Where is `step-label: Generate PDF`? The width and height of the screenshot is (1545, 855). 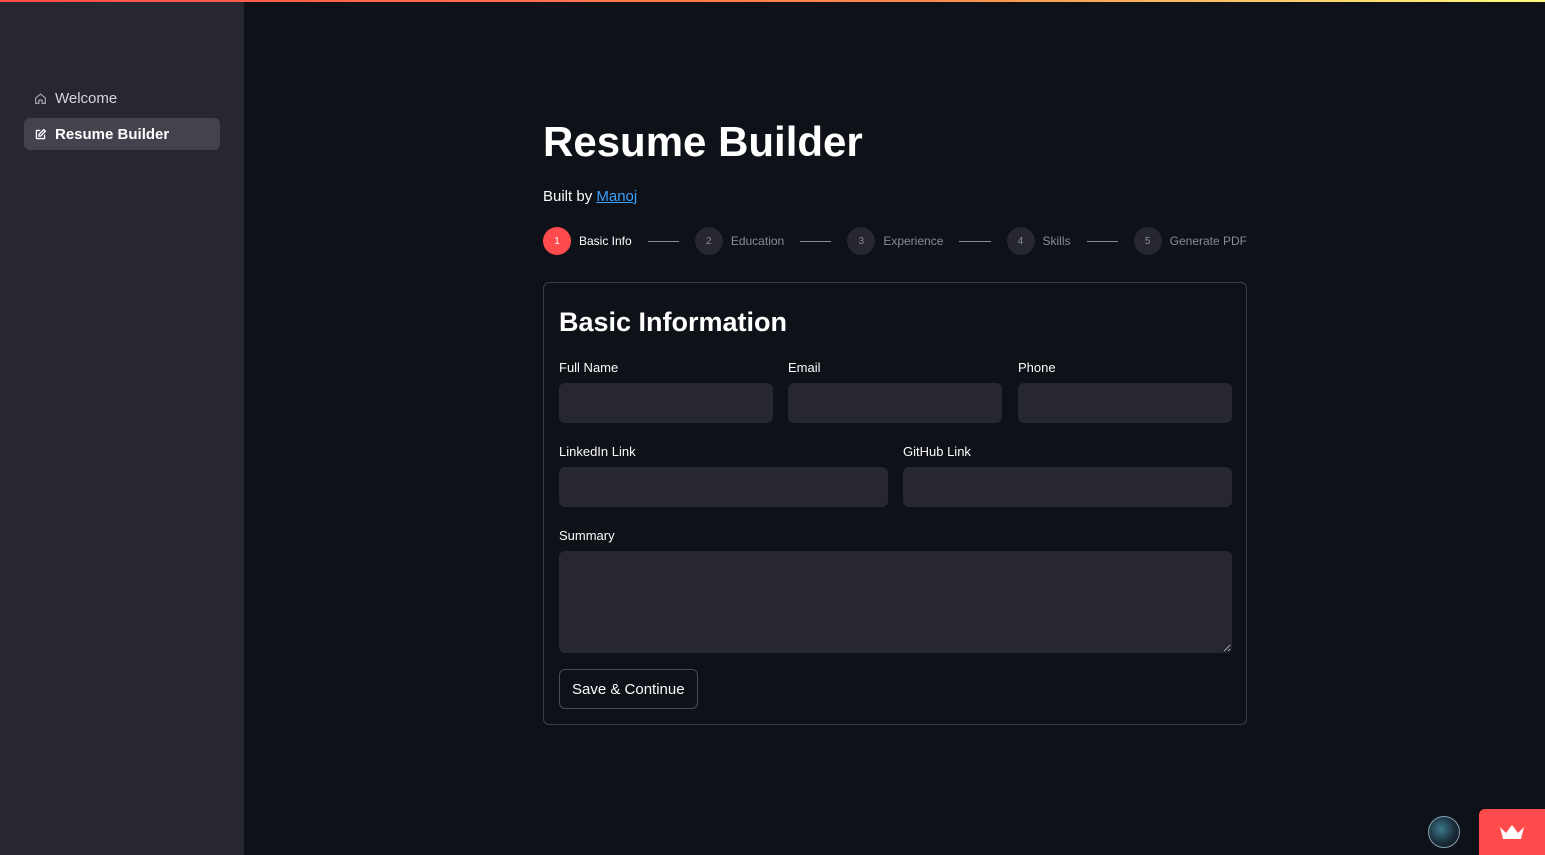
step-label: Generate PDF is located at coordinates (1208, 241).